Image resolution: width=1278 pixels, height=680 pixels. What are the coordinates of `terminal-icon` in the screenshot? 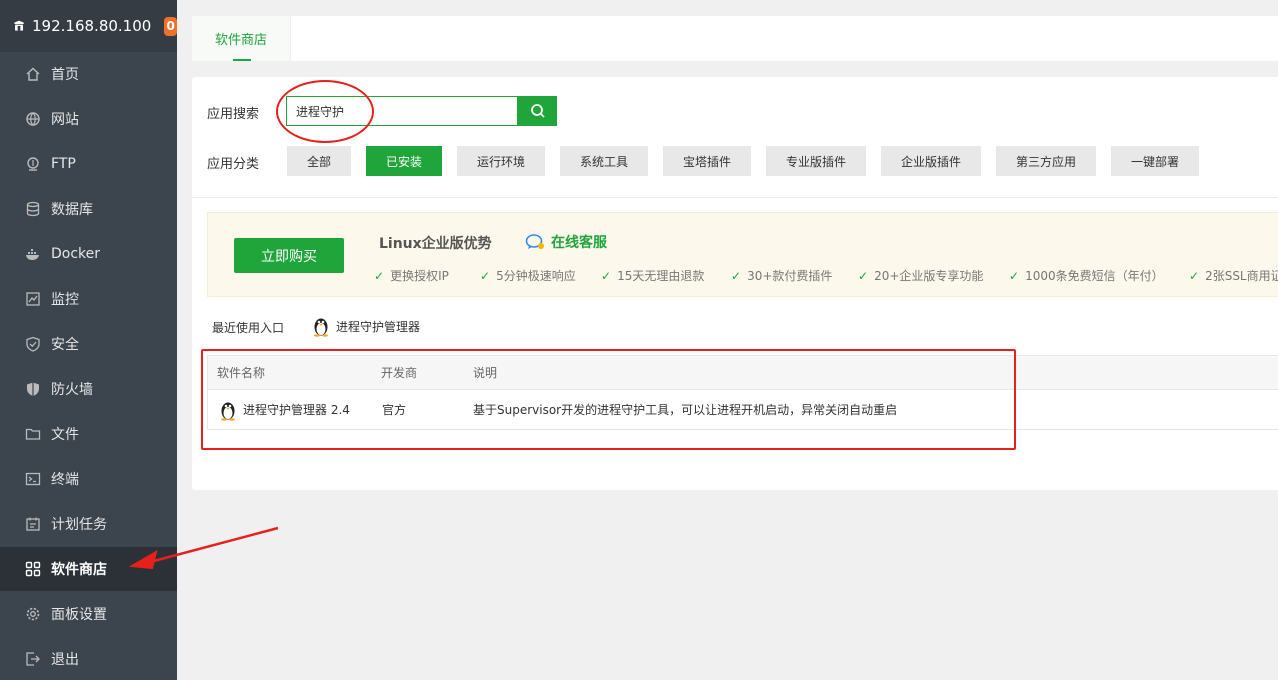 It's located at (32, 479).